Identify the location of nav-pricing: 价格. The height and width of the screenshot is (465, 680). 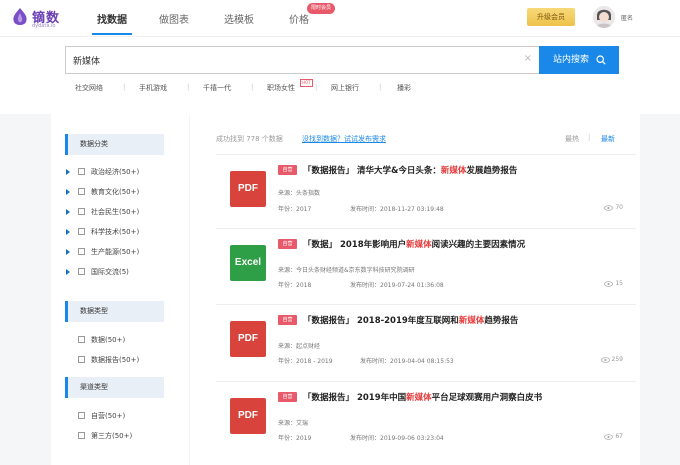
(299, 18).